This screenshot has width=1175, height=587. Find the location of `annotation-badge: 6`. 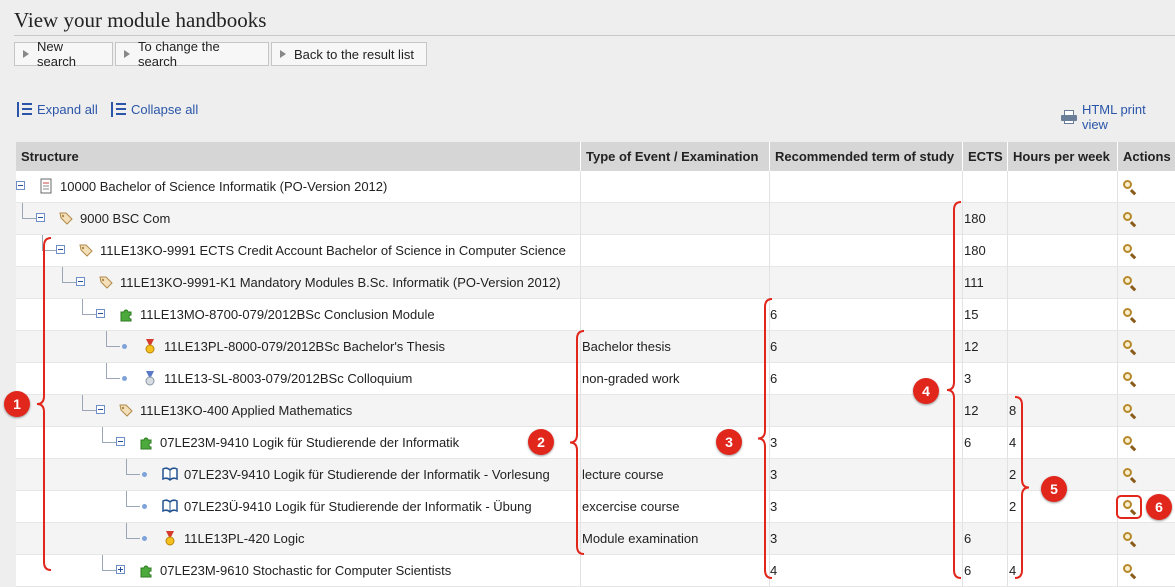

annotation-badge: 6 is located at coordinates (1159, 507).